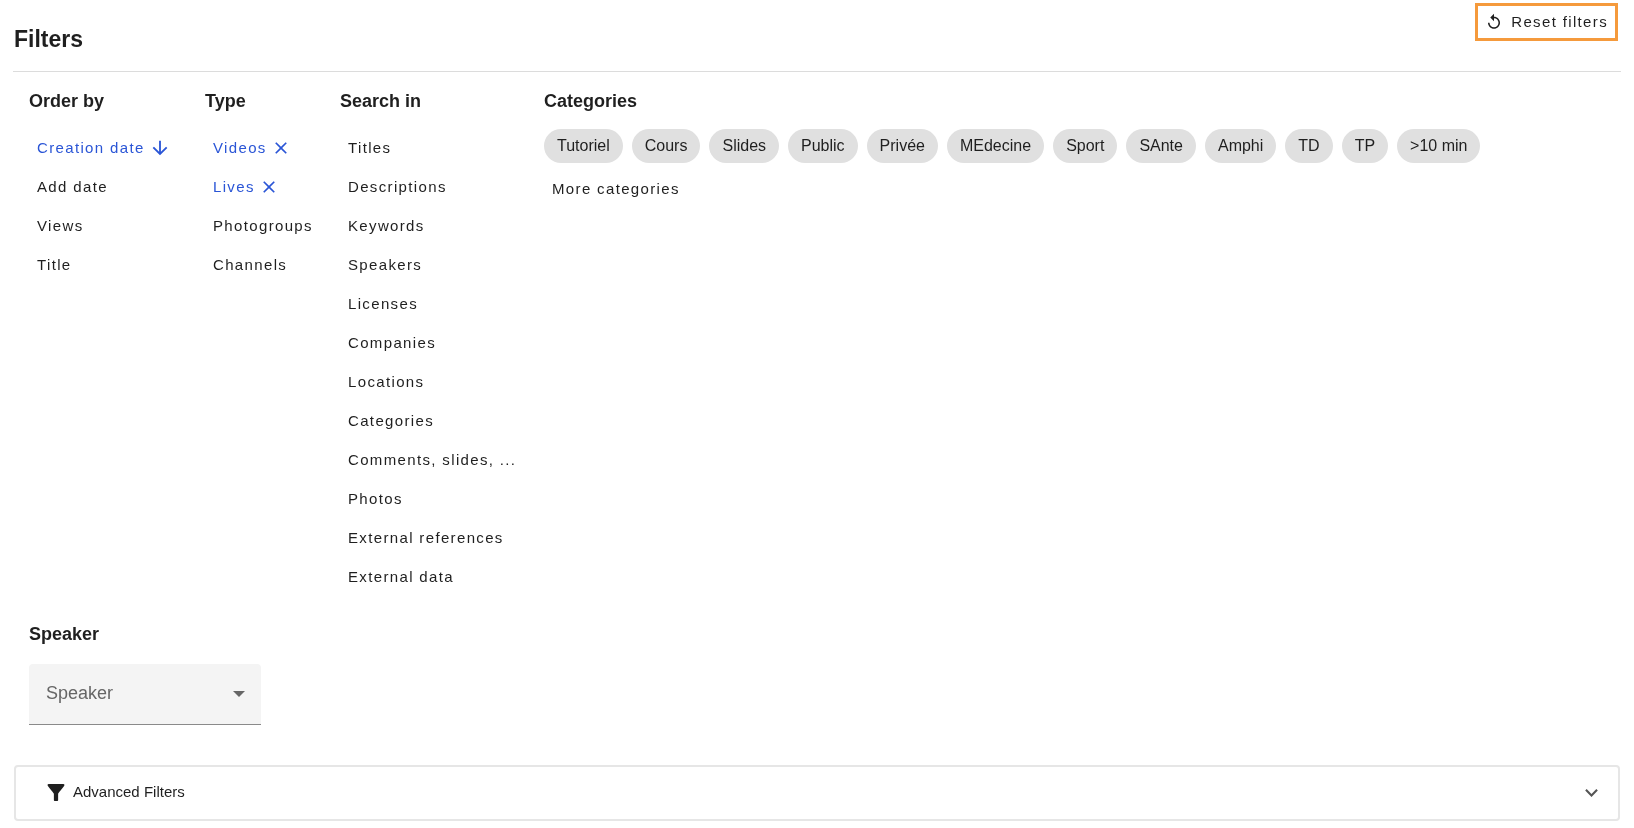  What do you see at coordinates (817, 792) in the screenshot?
I see `advanced-filters-panel: Advanced Filters` at bounding box center [817, 792].